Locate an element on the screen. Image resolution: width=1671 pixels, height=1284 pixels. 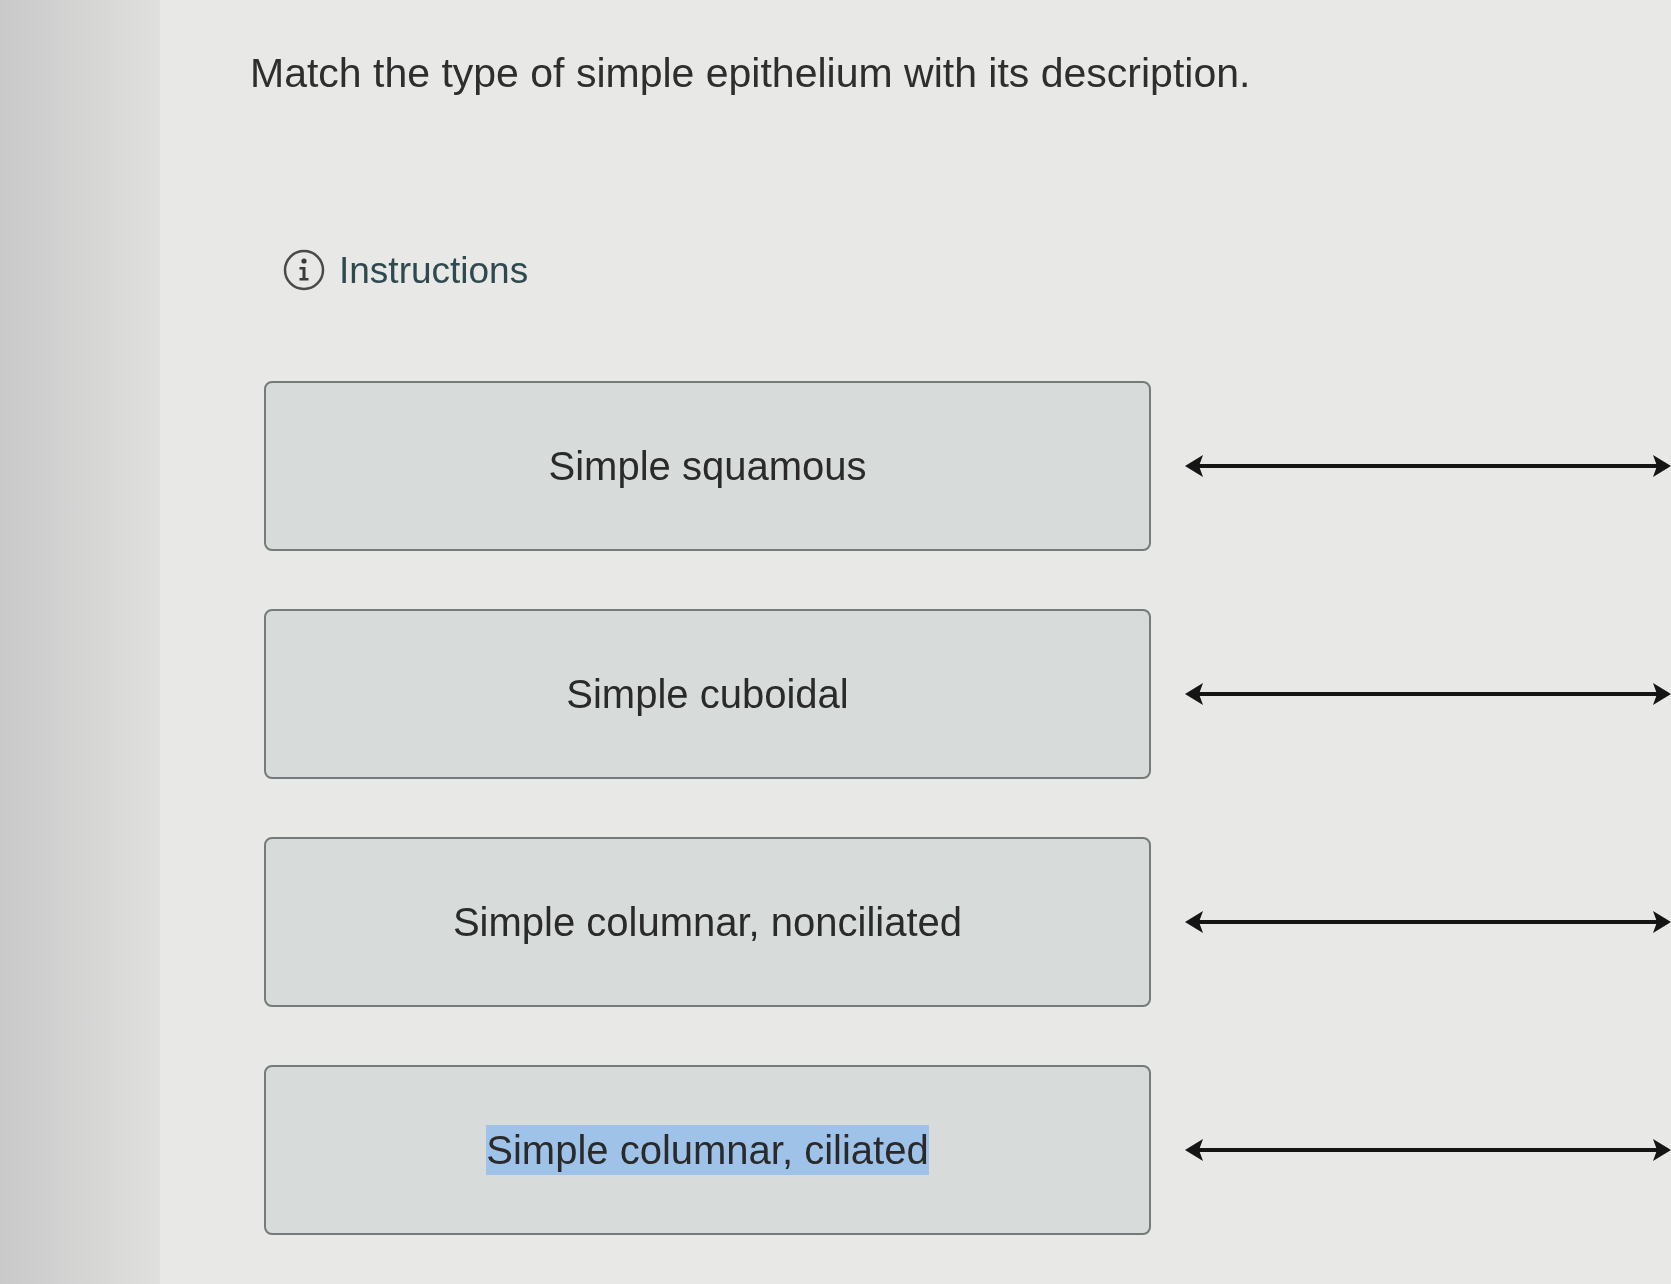
answer-card: Simple cuboidal is located at coordinates (707, 694).